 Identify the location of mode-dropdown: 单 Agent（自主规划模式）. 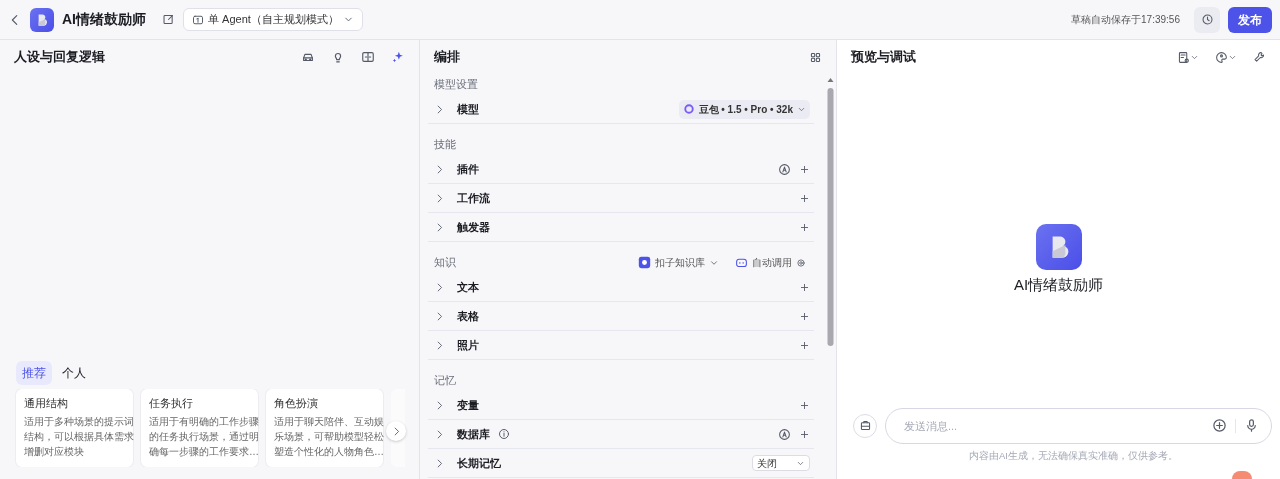
(273, 19).